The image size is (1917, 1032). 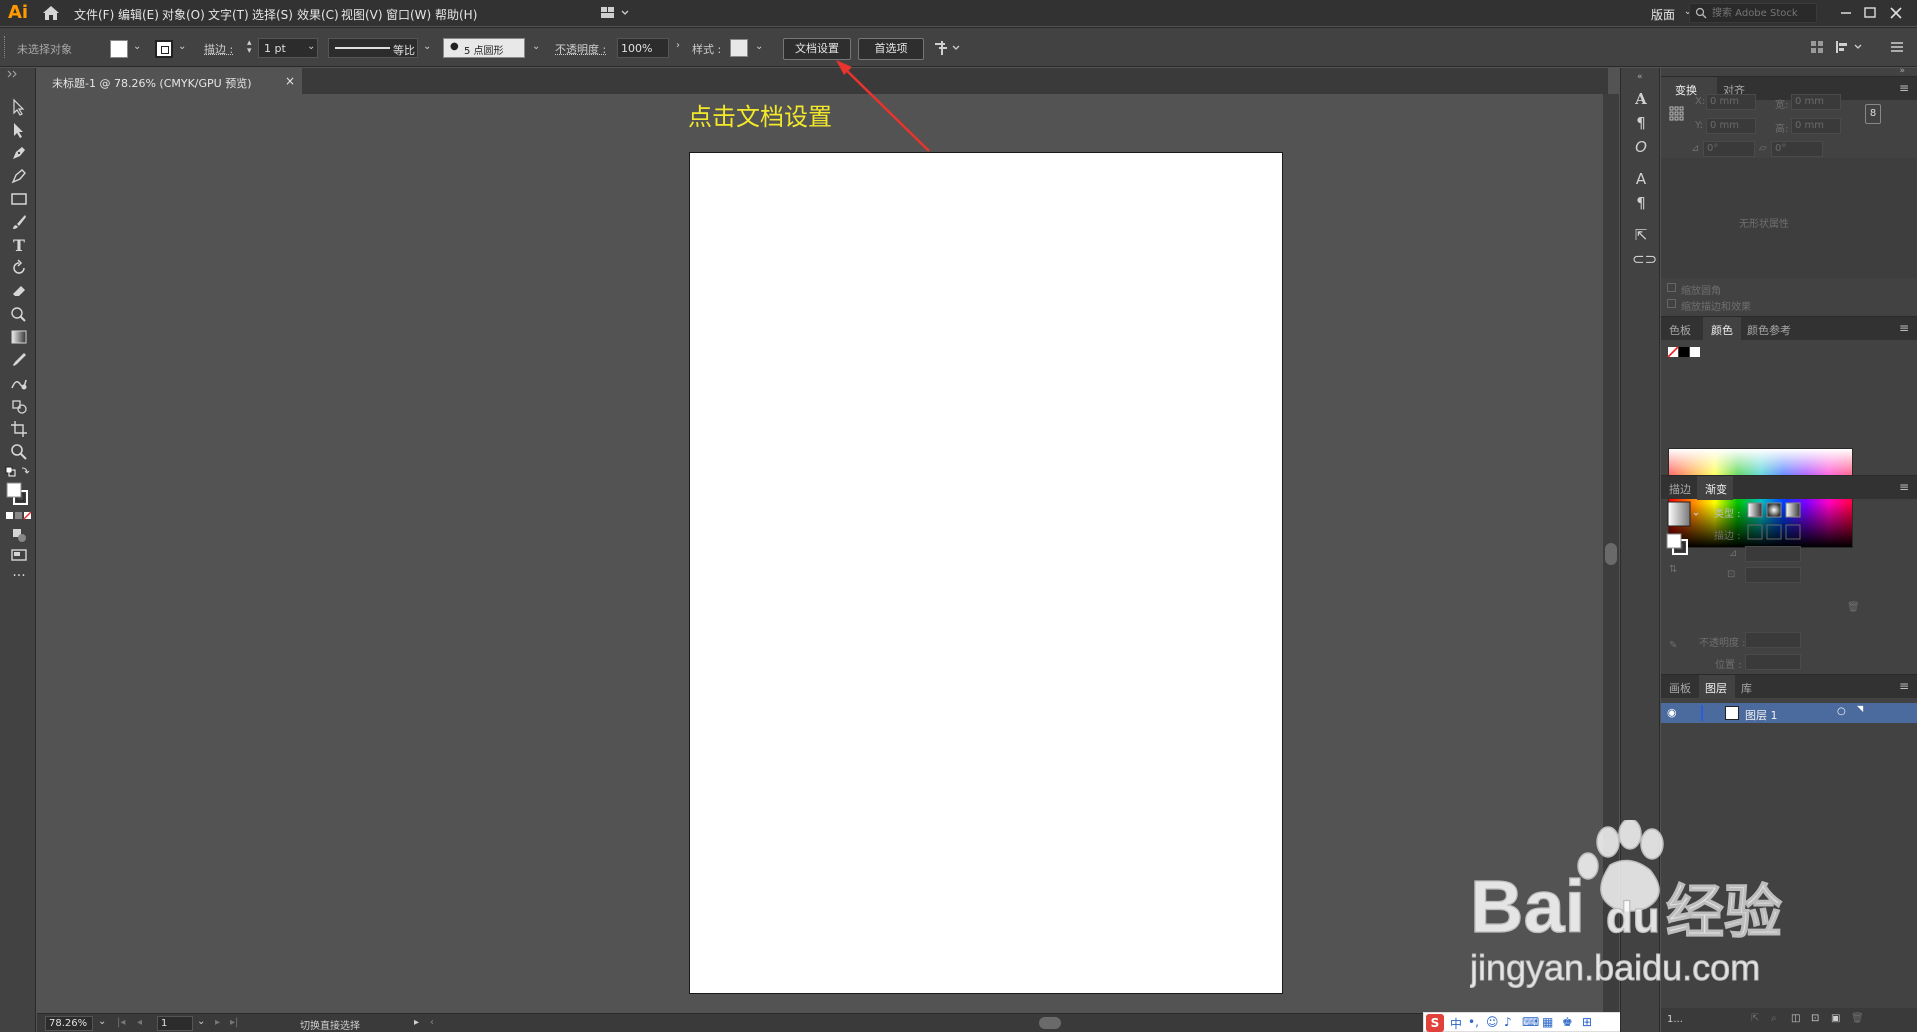 What do you see at coordinates (408, 14) in the screenshot?
I see `menu-window: 窗口(W)` at bounding box center [408, 14].